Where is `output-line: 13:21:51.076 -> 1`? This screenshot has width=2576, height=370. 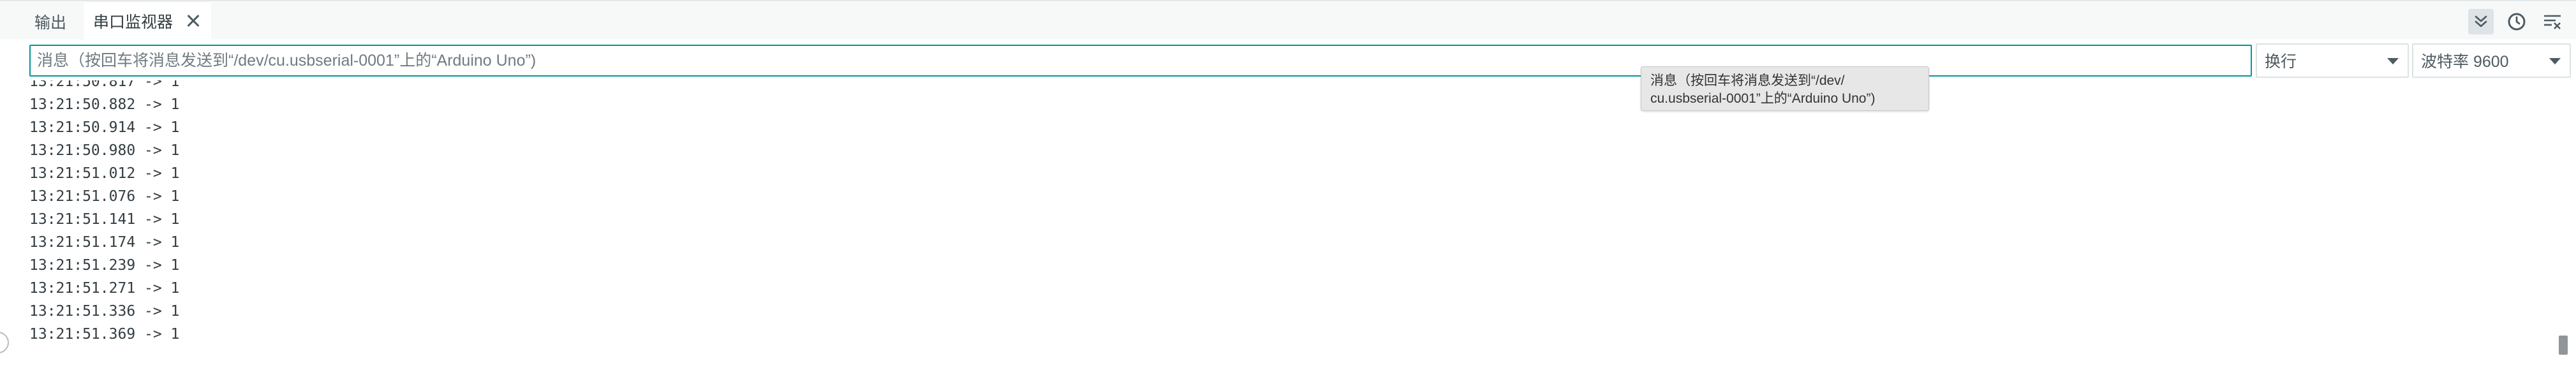
output-line: 13:21:51.076 -> 1 is located at coordinates (104, 197).